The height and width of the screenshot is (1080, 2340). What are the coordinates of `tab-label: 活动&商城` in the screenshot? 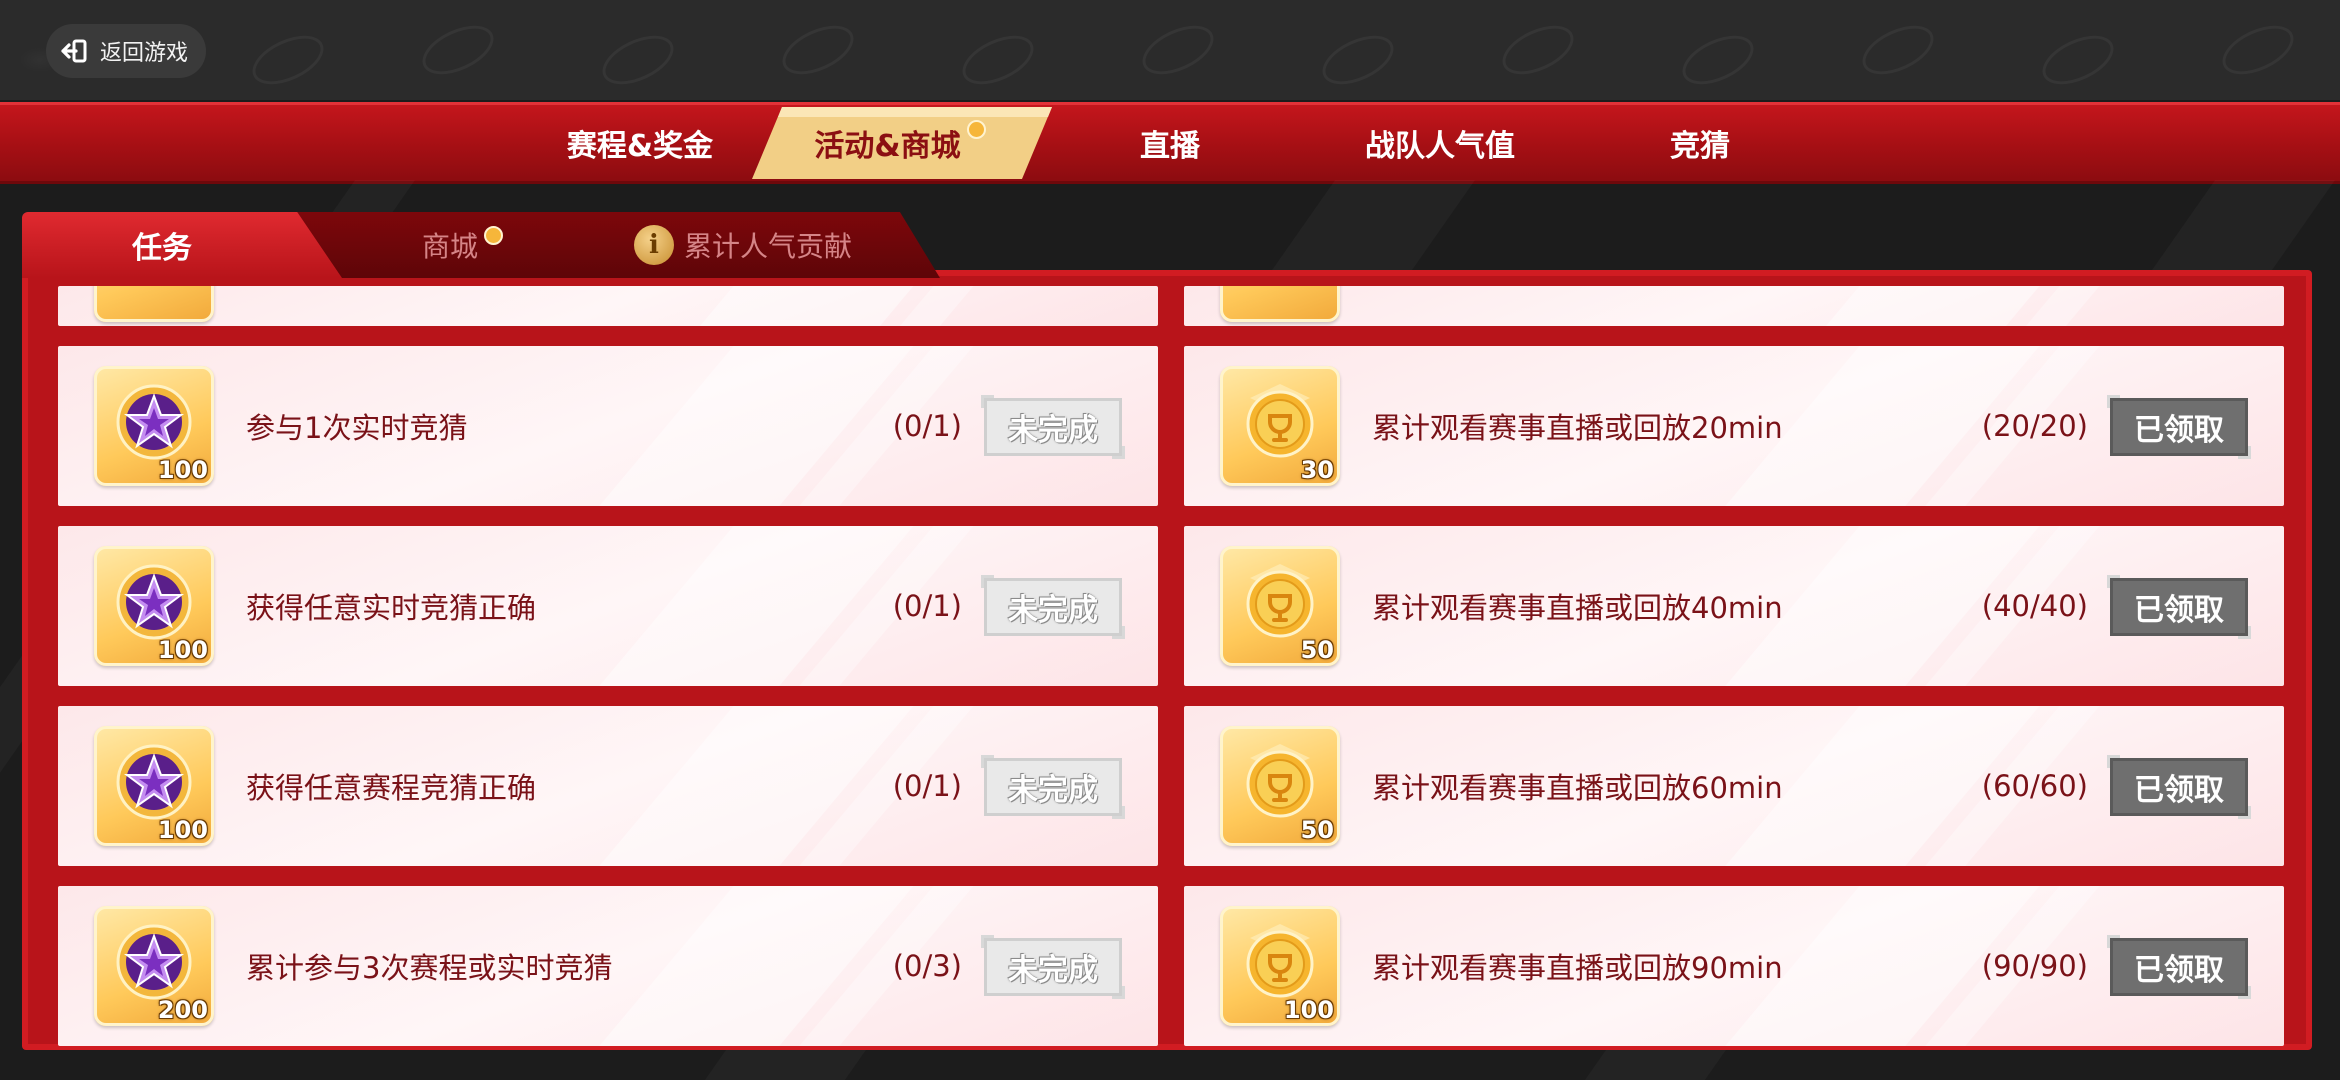 It's located at (887, 146).